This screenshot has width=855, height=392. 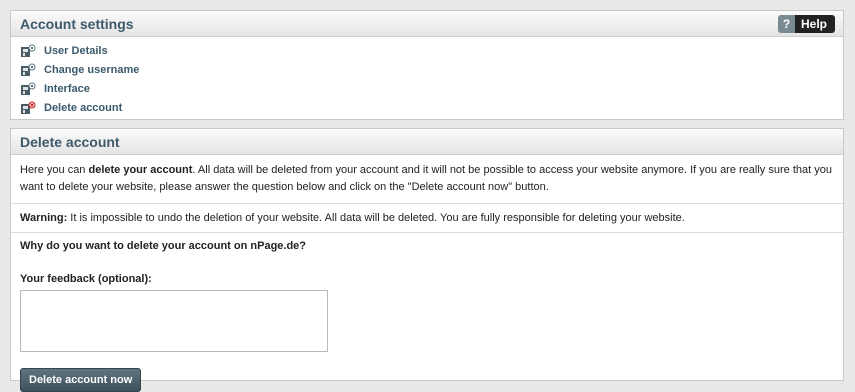 What do you see at coordinates (81, 380) in the screenshot?
I see `delete-account-now-button: Delete account now` at bounding box center [81, 380].